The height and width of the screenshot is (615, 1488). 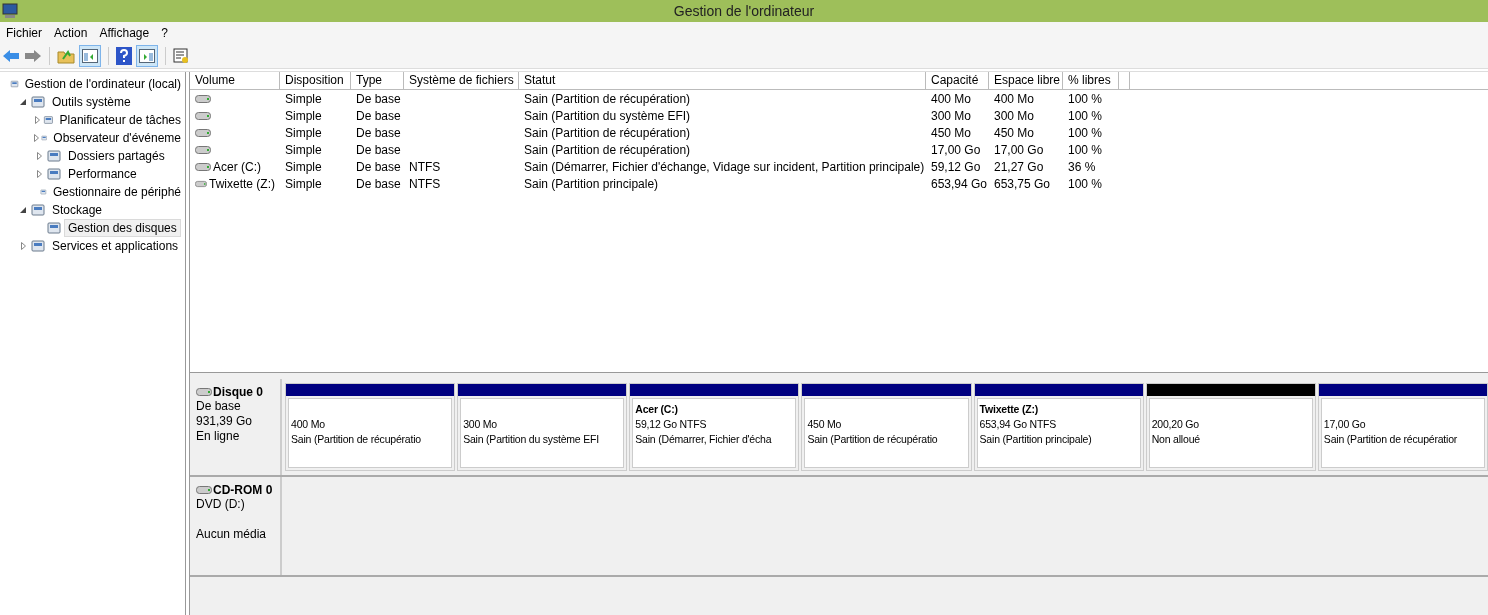 What do you see at coordinates (242, 183) in the screenshot?
I see `table-cell: Twixette (Z:)` at bounding box center [242, 183].